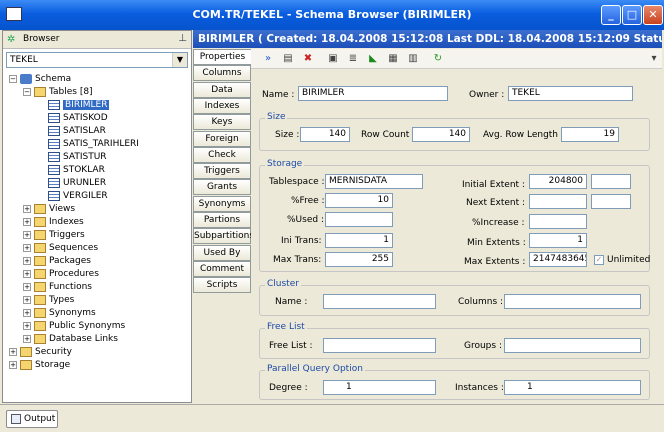 Image resolution: width=664 pixels, height=432 pixels. I want to click on tab-indexes: Indexes, so click(222, 105).